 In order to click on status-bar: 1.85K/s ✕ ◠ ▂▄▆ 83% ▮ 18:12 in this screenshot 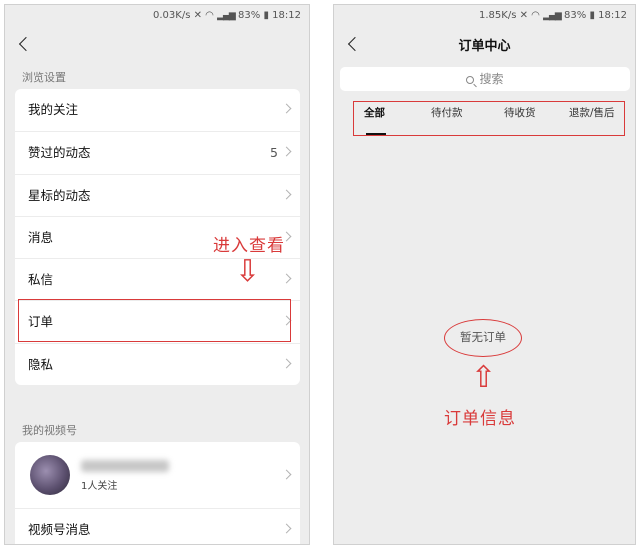, I will do `click(553, 16)`.